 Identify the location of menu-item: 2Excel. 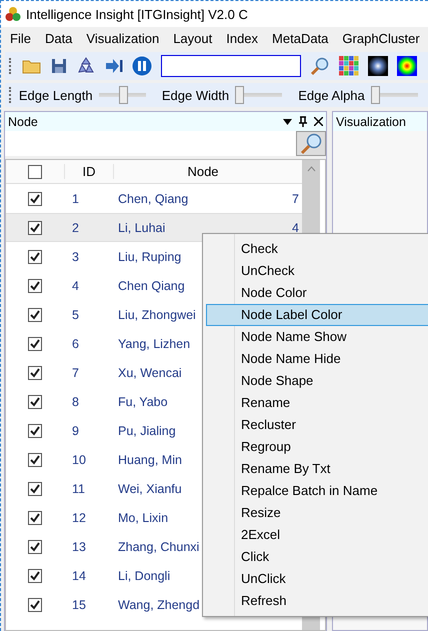
(317, 535).